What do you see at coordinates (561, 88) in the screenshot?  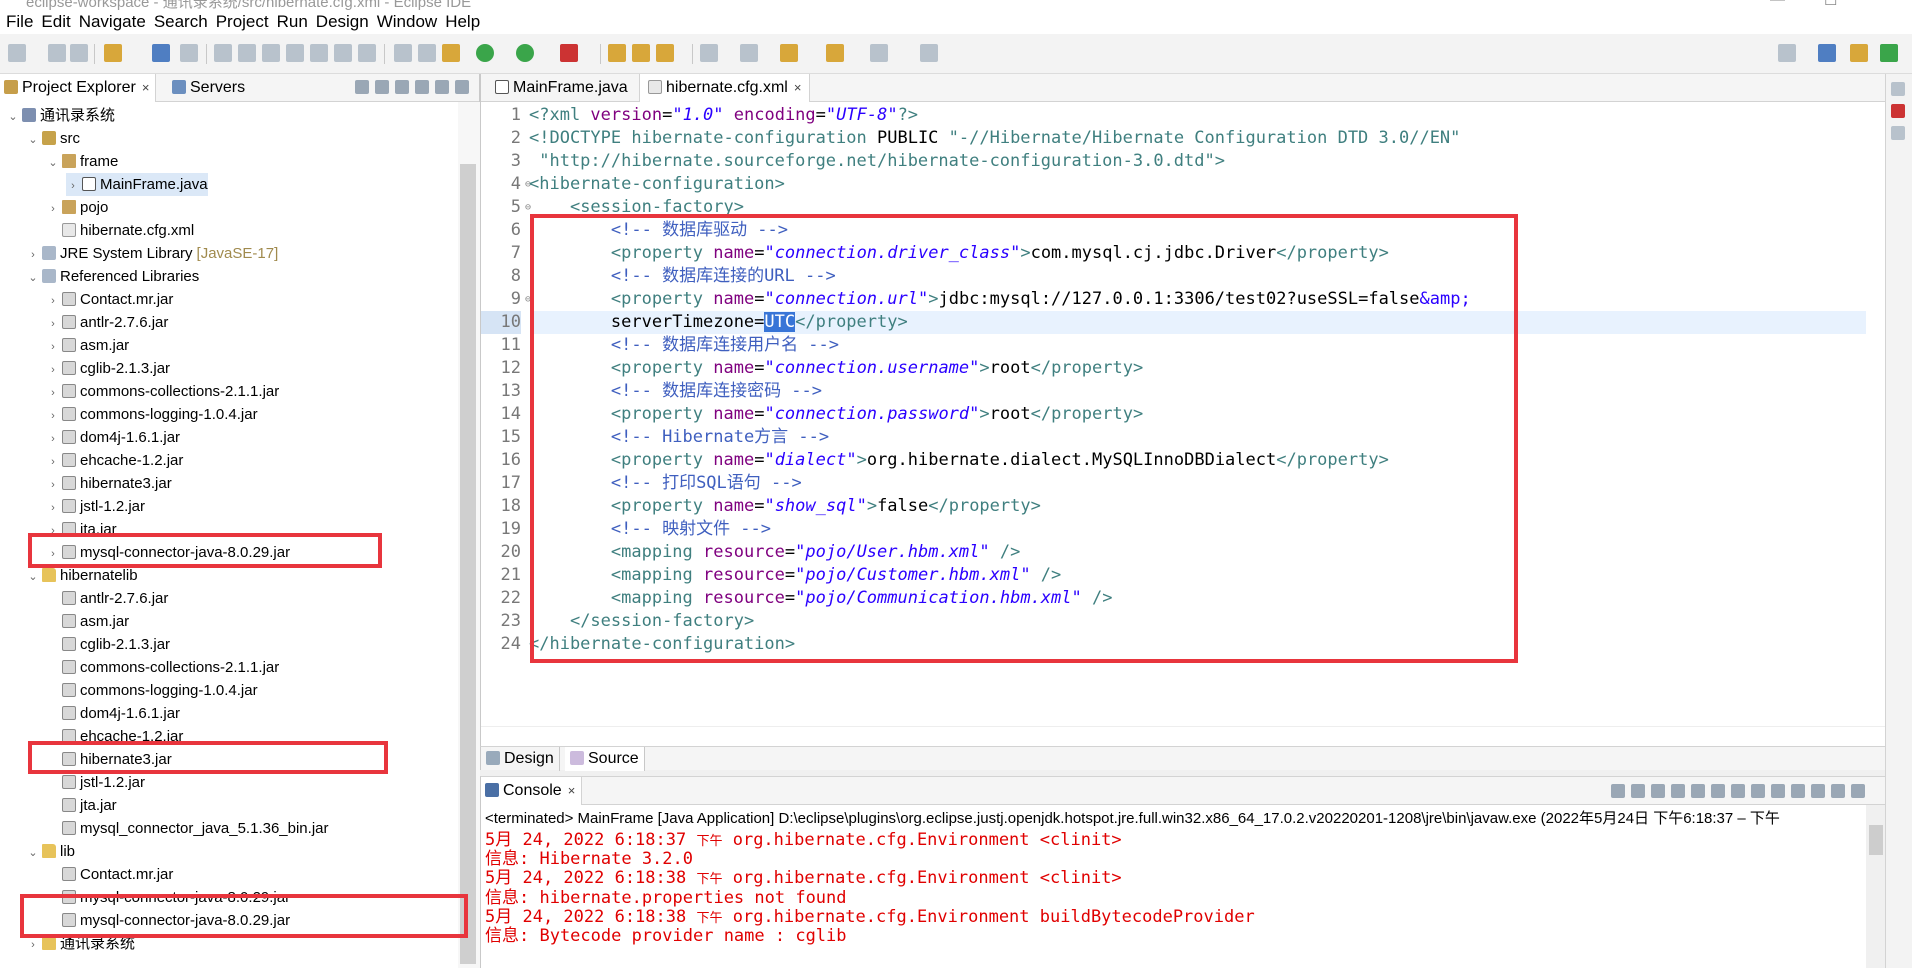 I see `tab-mainframe-java: MainFrame.java` at bounding box center [561, 88].